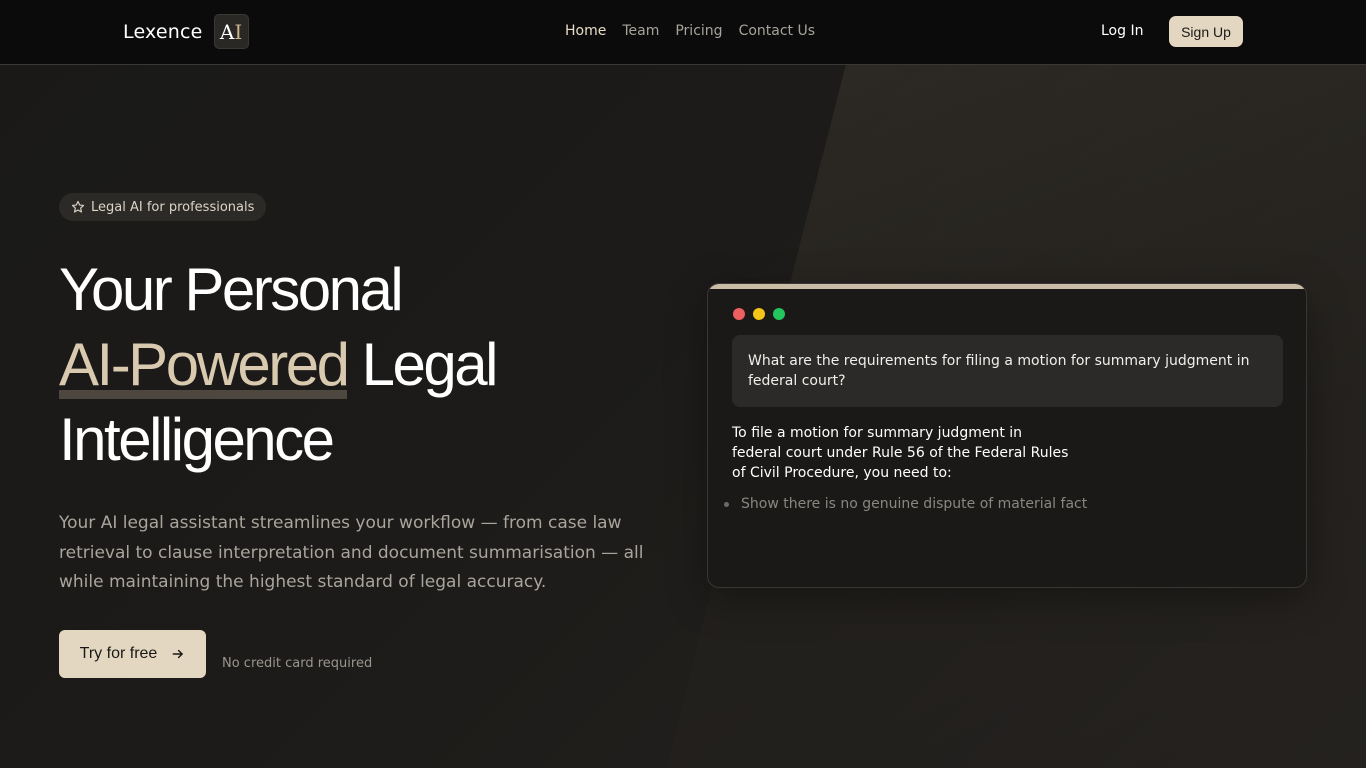  I want to click on window-controls, so click(759, 314).